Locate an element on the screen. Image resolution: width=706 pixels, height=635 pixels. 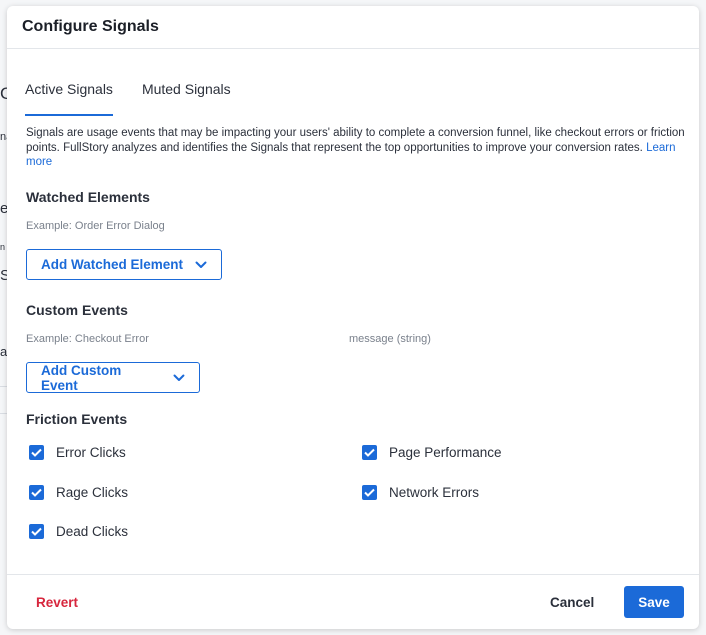
error-clicks-checkbox is located at coordinates (36, 452).